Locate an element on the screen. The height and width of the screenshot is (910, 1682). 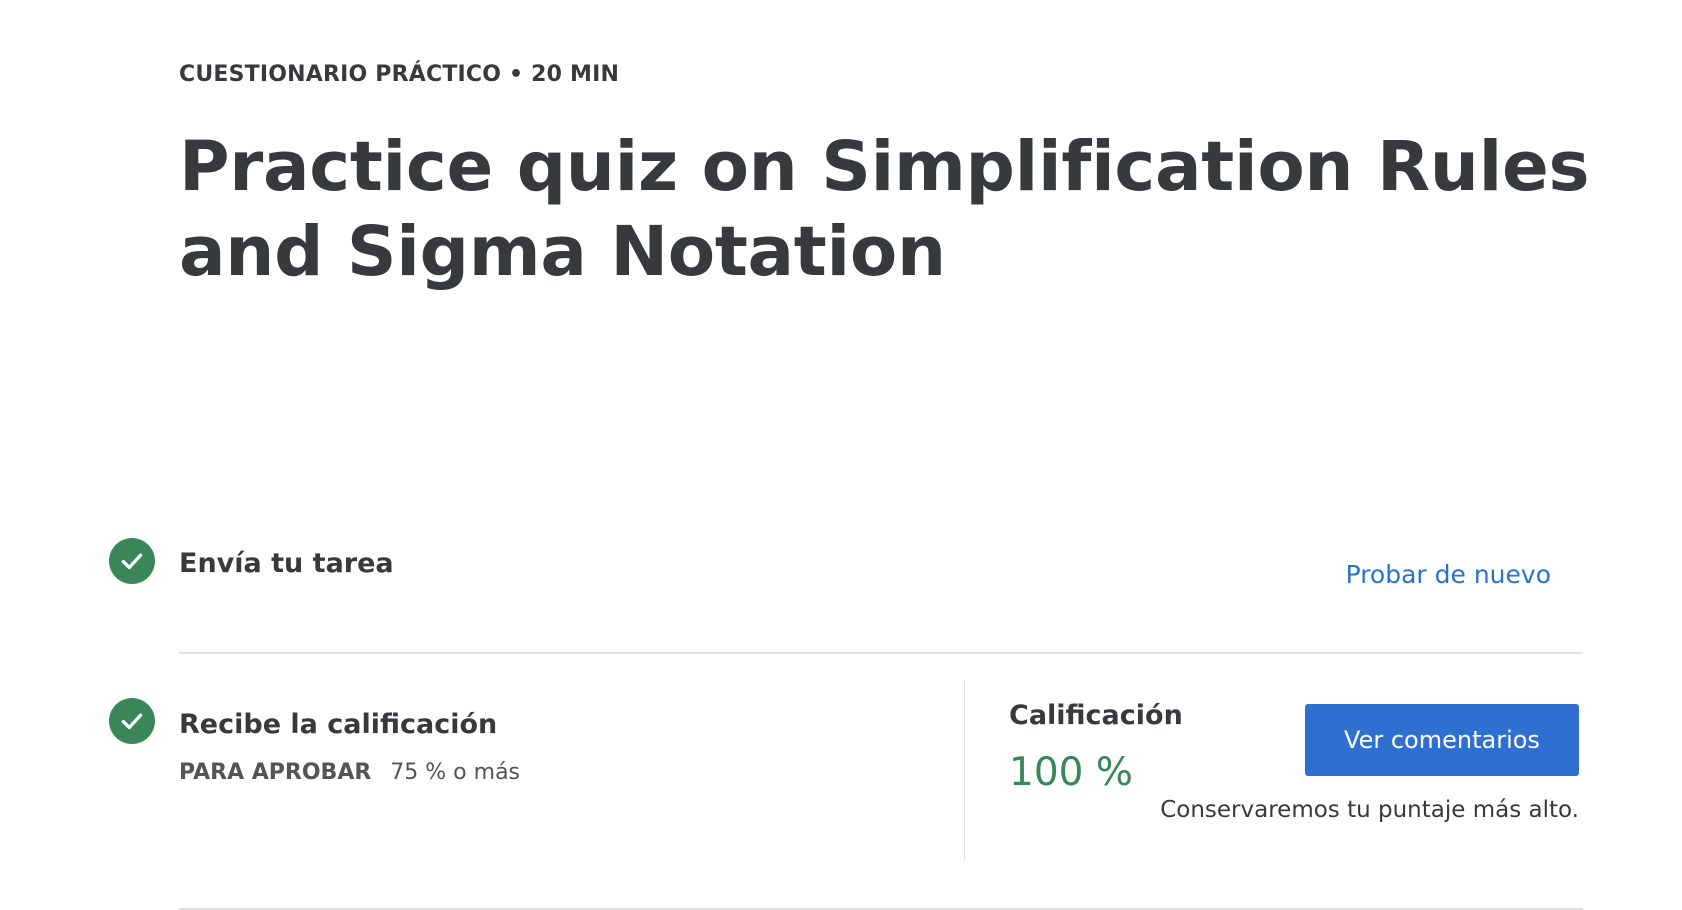
divider is located at coordinates (881, 653).